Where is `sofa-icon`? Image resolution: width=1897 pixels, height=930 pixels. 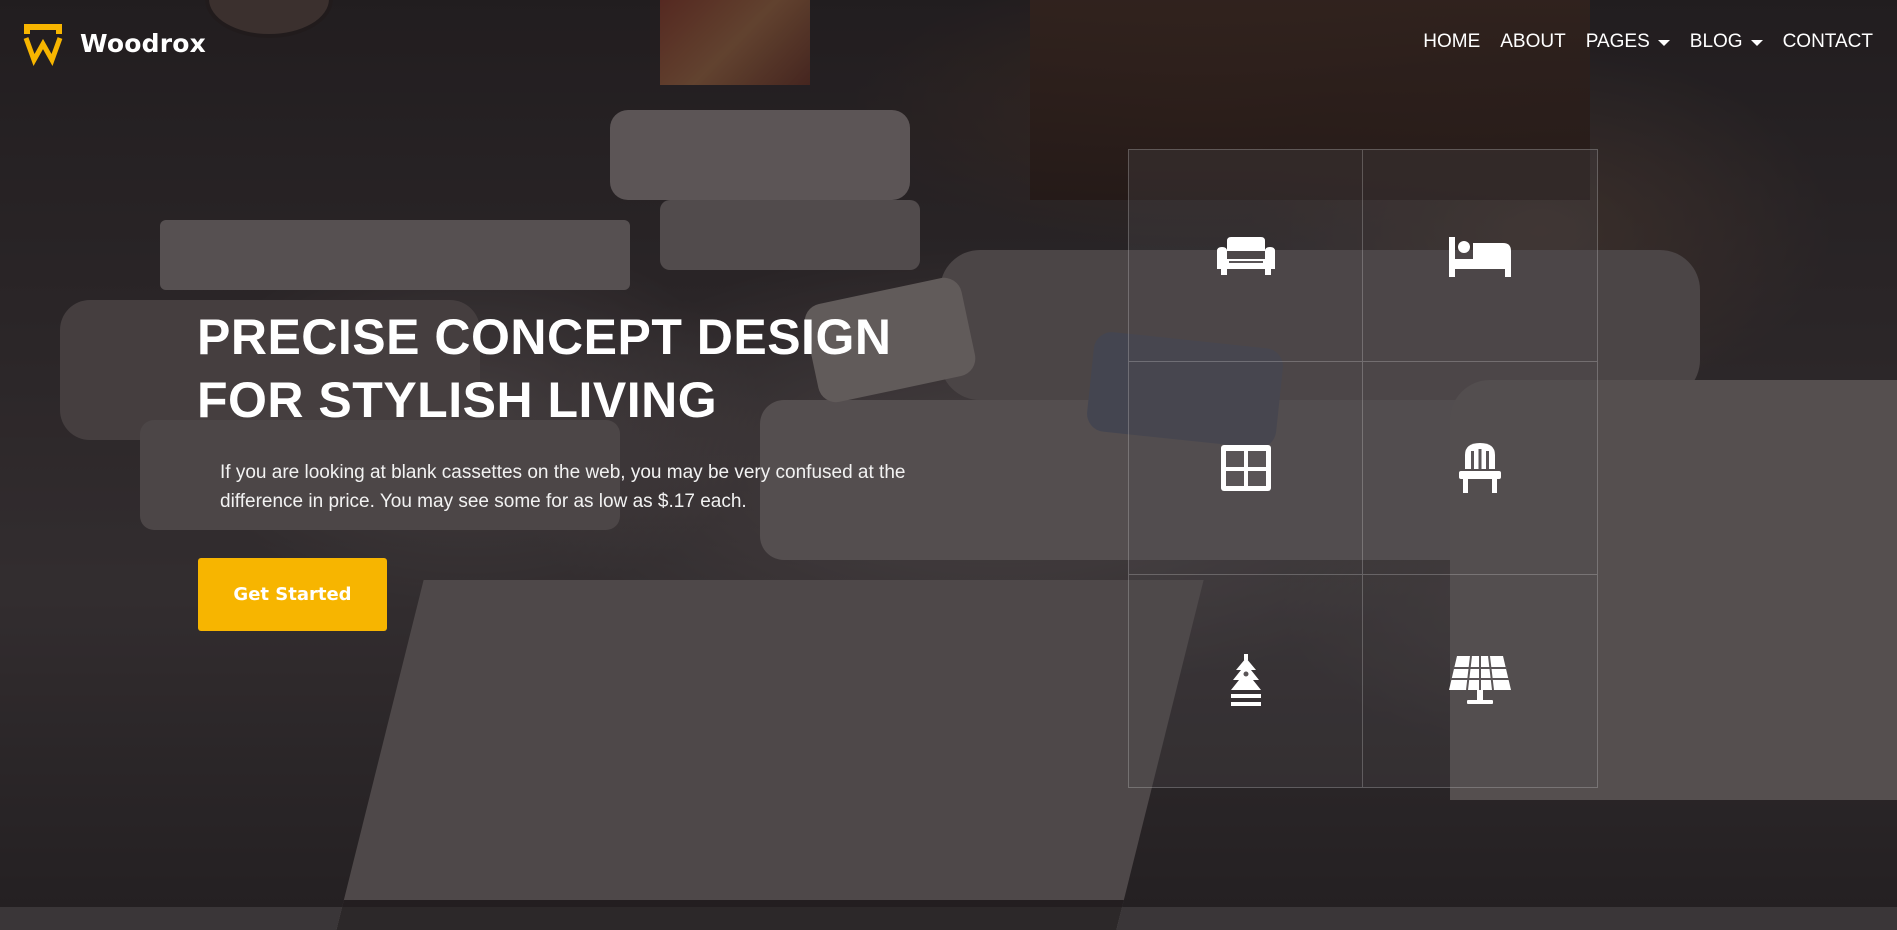
sofa-icon is located at coordinates (1245, 255).